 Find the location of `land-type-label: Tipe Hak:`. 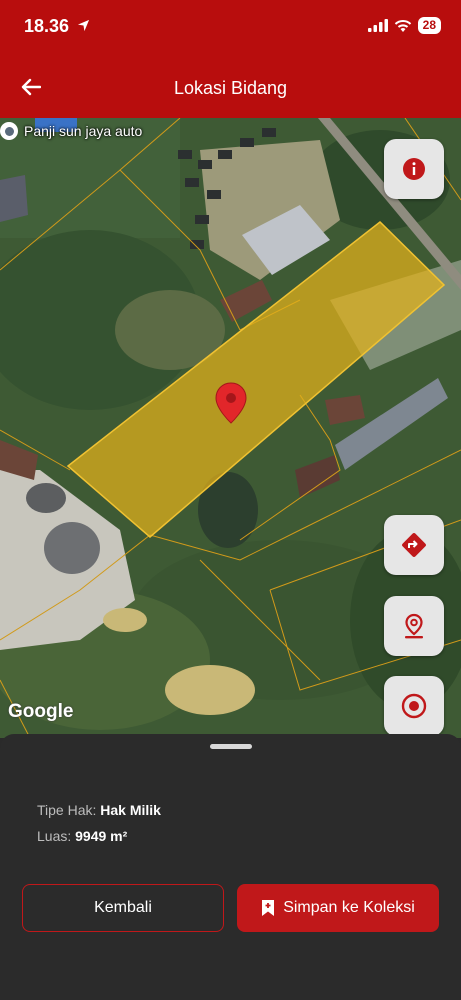

land-type-label: Tipe Hak: is located at coordinates (67, 810).